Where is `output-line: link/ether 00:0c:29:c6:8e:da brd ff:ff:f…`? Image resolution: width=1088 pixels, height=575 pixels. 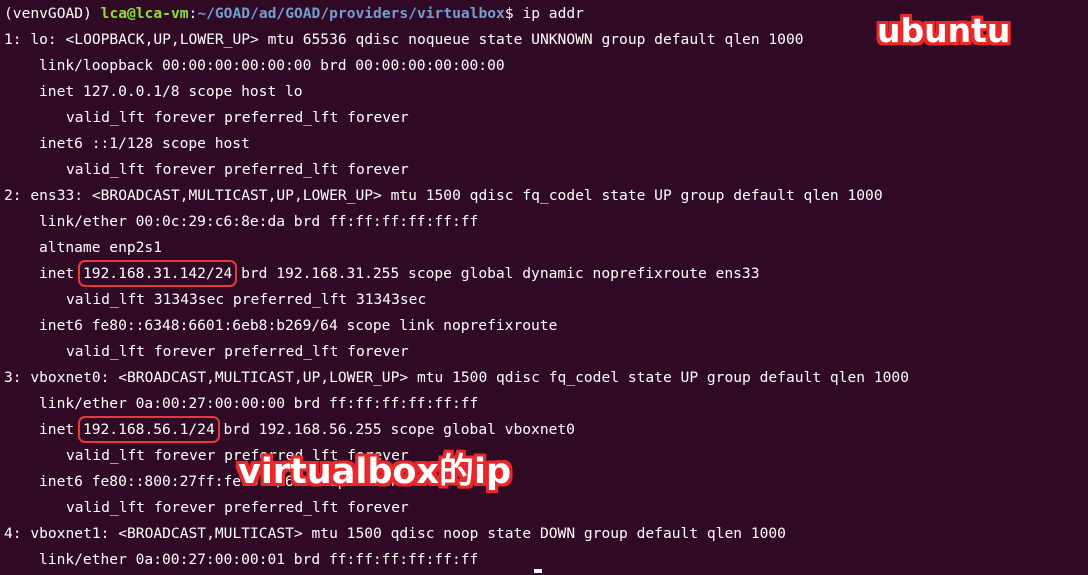
output-line: link/ether 00:0c:29:c6:8e:da brd ff:ff:f… is located at coordinates (259, 221).